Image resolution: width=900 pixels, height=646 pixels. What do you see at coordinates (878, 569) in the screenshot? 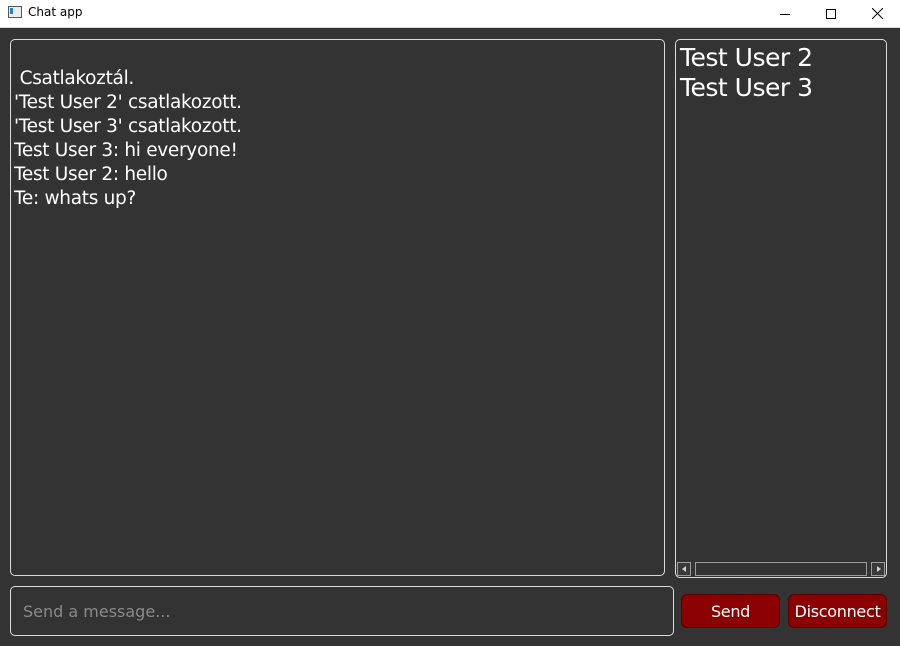
I see `scroll-right-icon` at bounding box center [878, 569].